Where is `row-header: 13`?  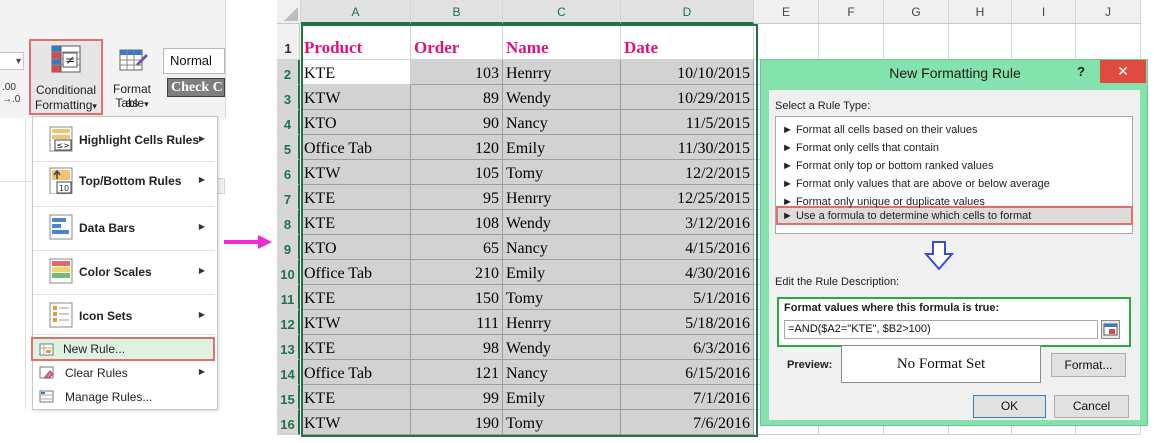
row-header: 13 is located at coordinates (288, 347).